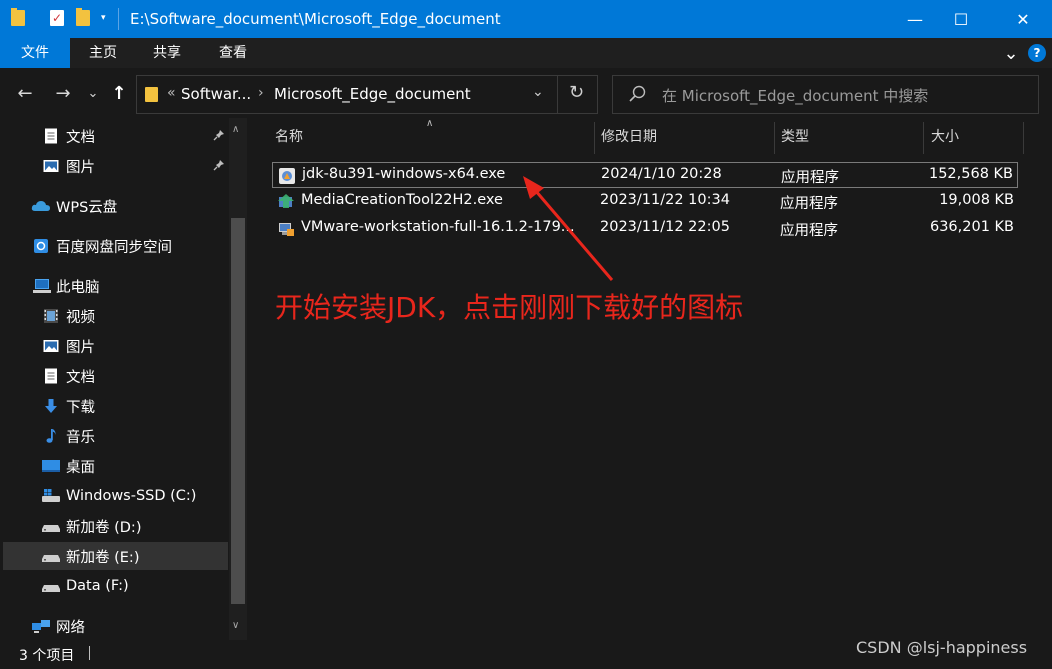 The image size is (1052, 669). What do you see at coordinates (89, 653) in the screenshot?
I see `status-separator` at bounding box center [89, 653].